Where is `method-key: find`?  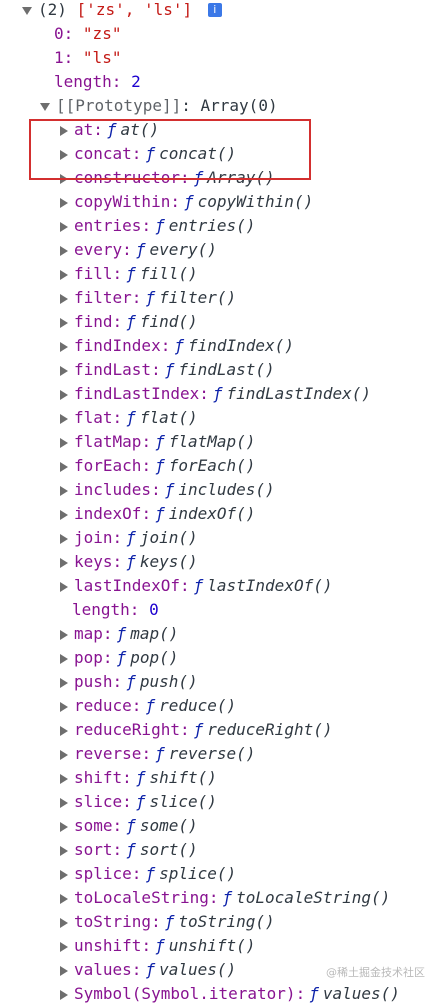 method-key: find is located at coordinates (93, 321).